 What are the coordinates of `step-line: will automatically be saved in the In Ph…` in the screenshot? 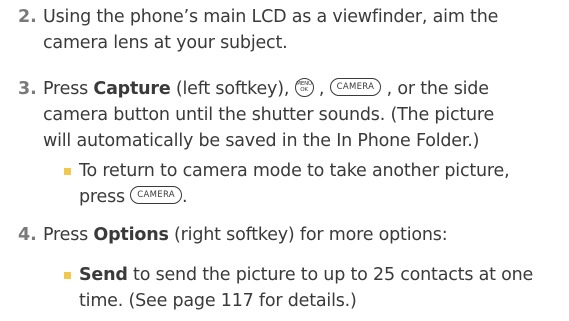 It's located at (261, 141).